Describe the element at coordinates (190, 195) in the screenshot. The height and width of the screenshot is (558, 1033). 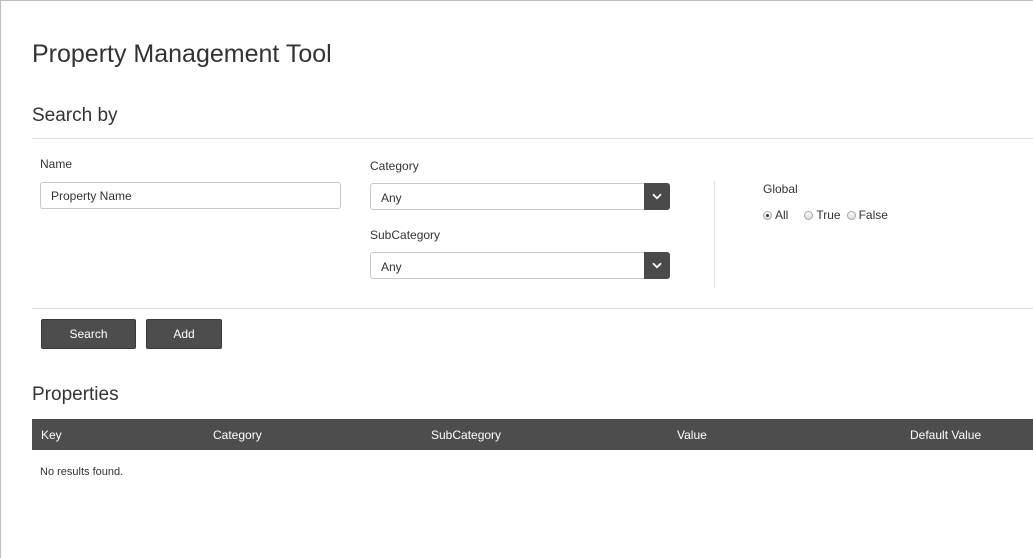
I see `name-input` at that location.